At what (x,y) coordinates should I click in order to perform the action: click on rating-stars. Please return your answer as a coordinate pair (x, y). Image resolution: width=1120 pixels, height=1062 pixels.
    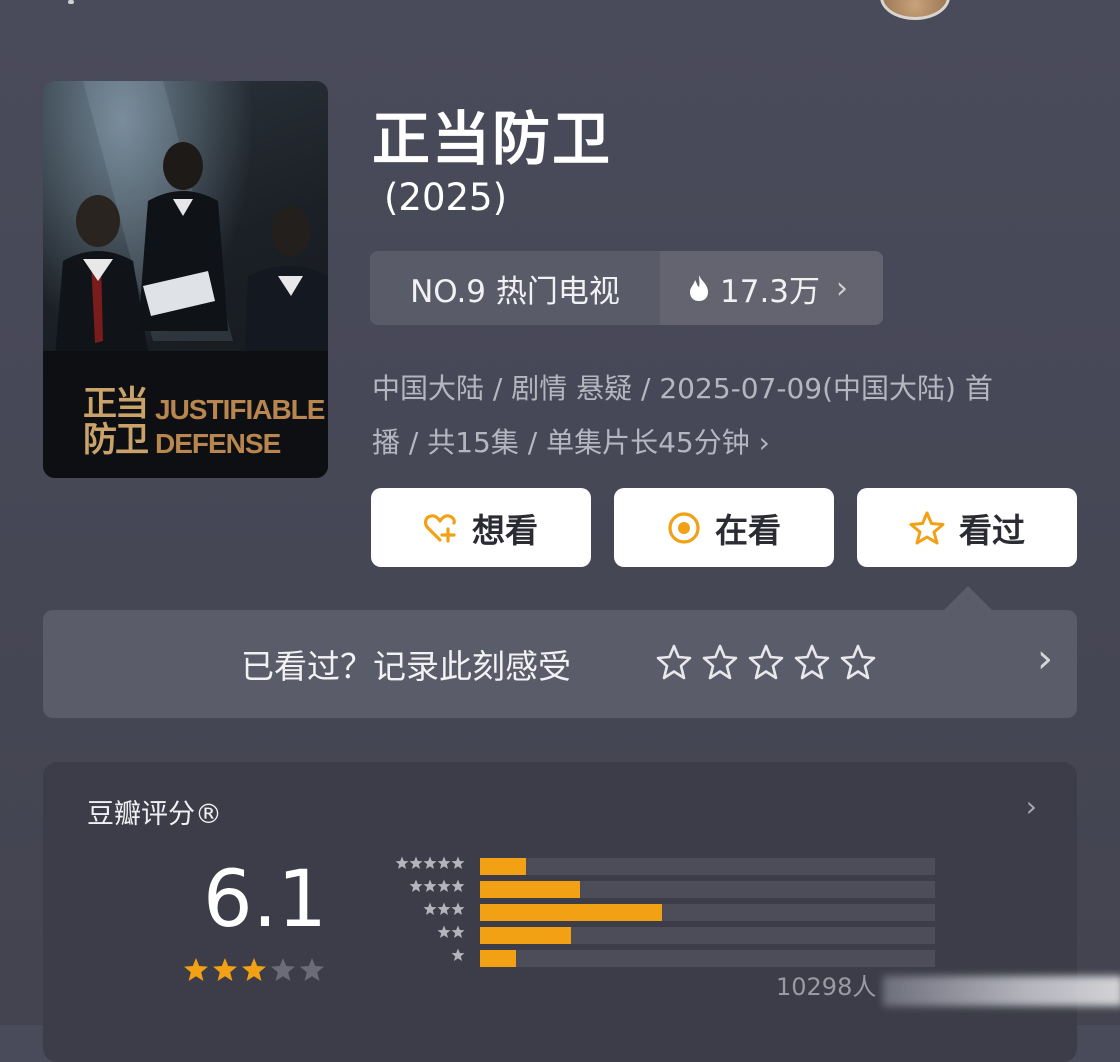
    Looking at the image, I should click on (254, 969).